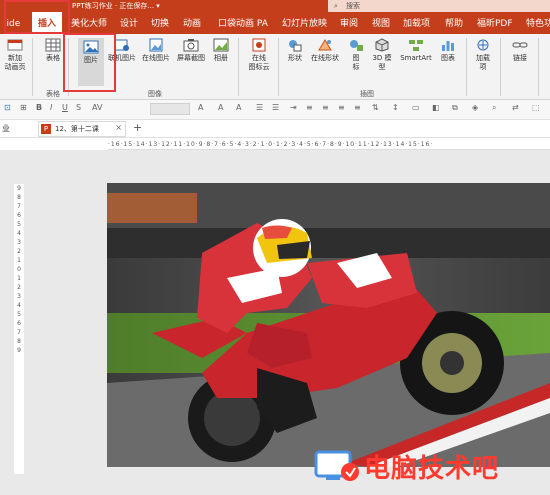 This screenshot has width=550, height=495. Describe the element at coordinates (19, 224) in the screenshot. I see `vruler-mark: 5` at that location.